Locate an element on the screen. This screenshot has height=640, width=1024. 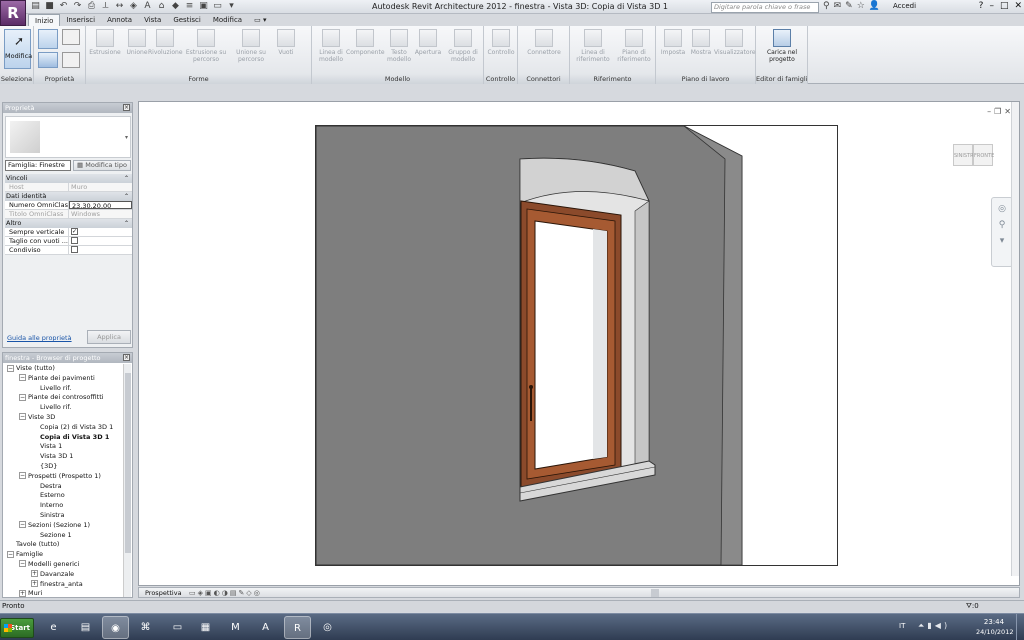
view-control-icons: ▭◈▣◐◑▤✎◇◎ is located at coordinates (225, 593).